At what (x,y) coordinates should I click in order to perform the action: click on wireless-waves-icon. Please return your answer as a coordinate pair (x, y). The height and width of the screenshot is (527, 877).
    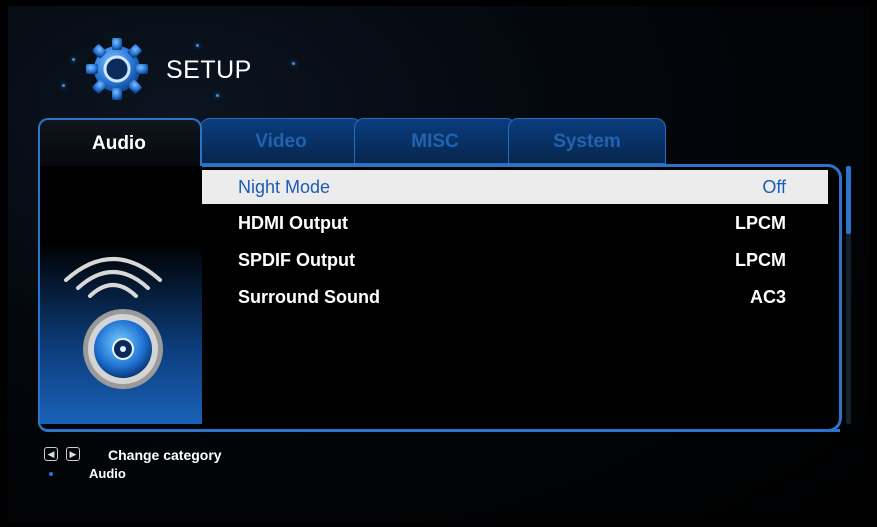
    Looking at the image, I should click on (113, 277).